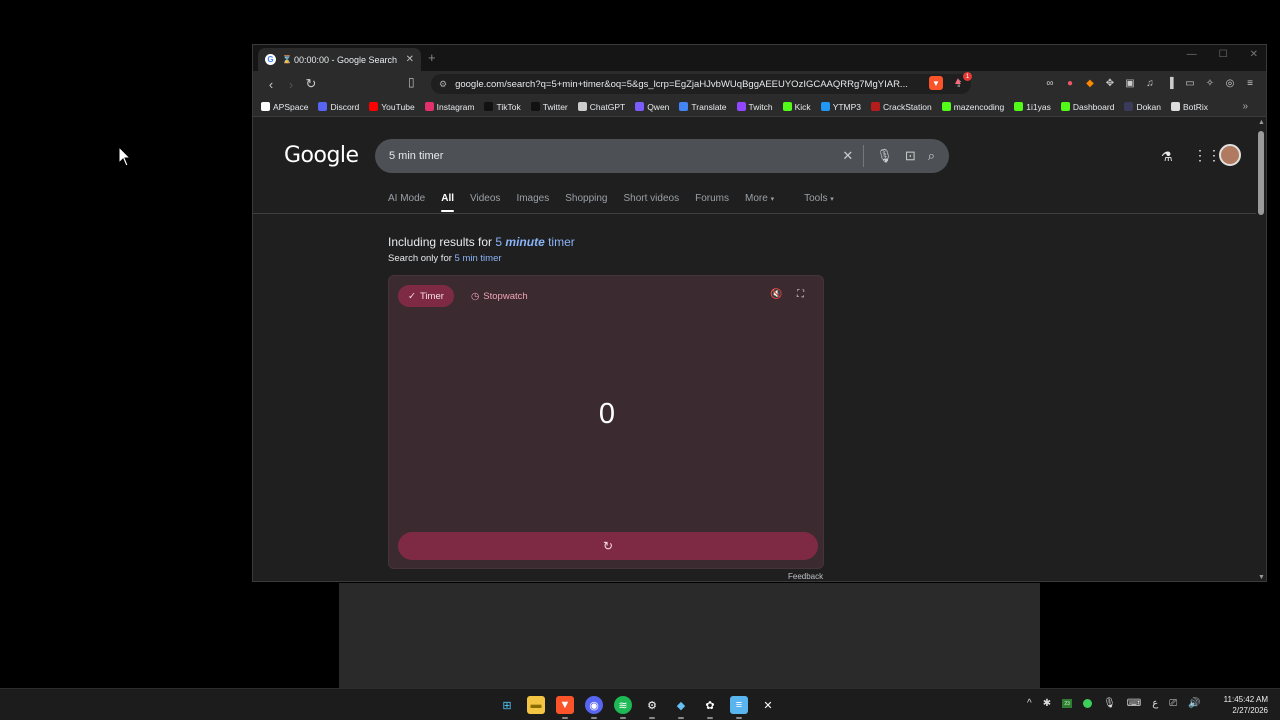 The image size is (1280, 720). What do you see at coordinates (565, 707) in the screenshot?
I see `brave-browser-icon: ▼` at bounding box center [565, 707].